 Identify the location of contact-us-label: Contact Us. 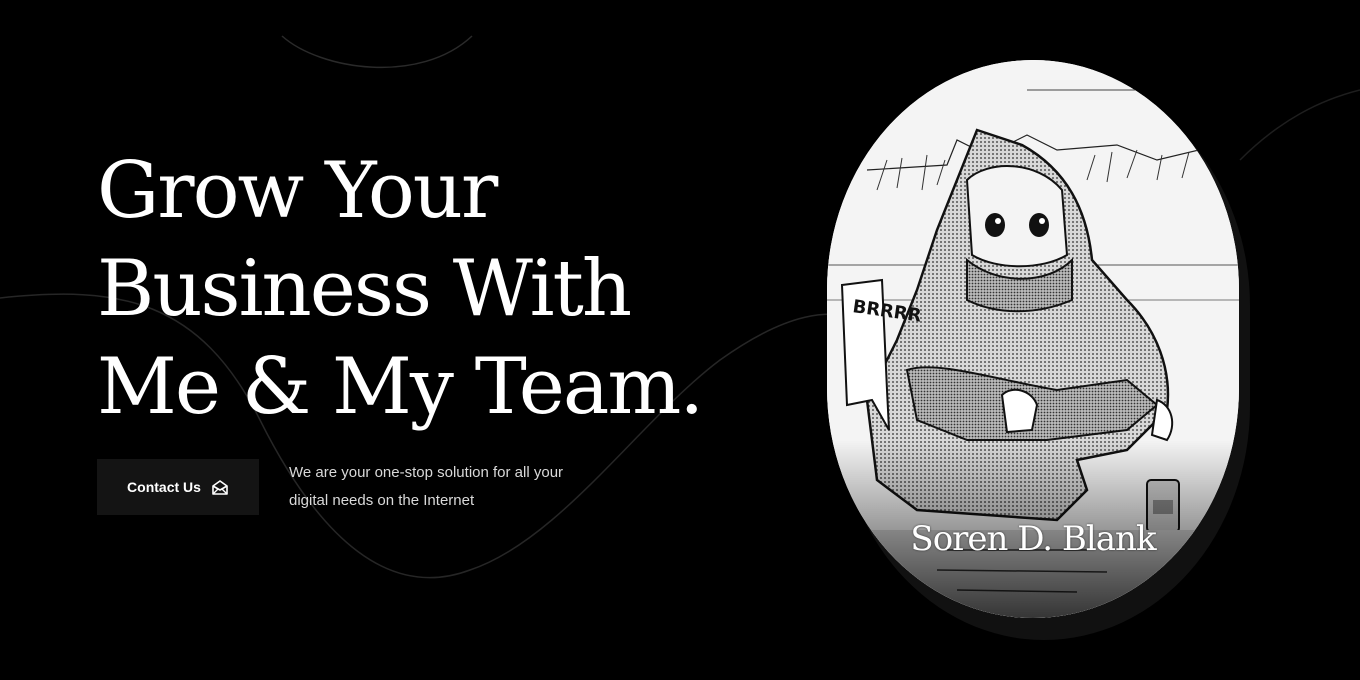
(164, 487).